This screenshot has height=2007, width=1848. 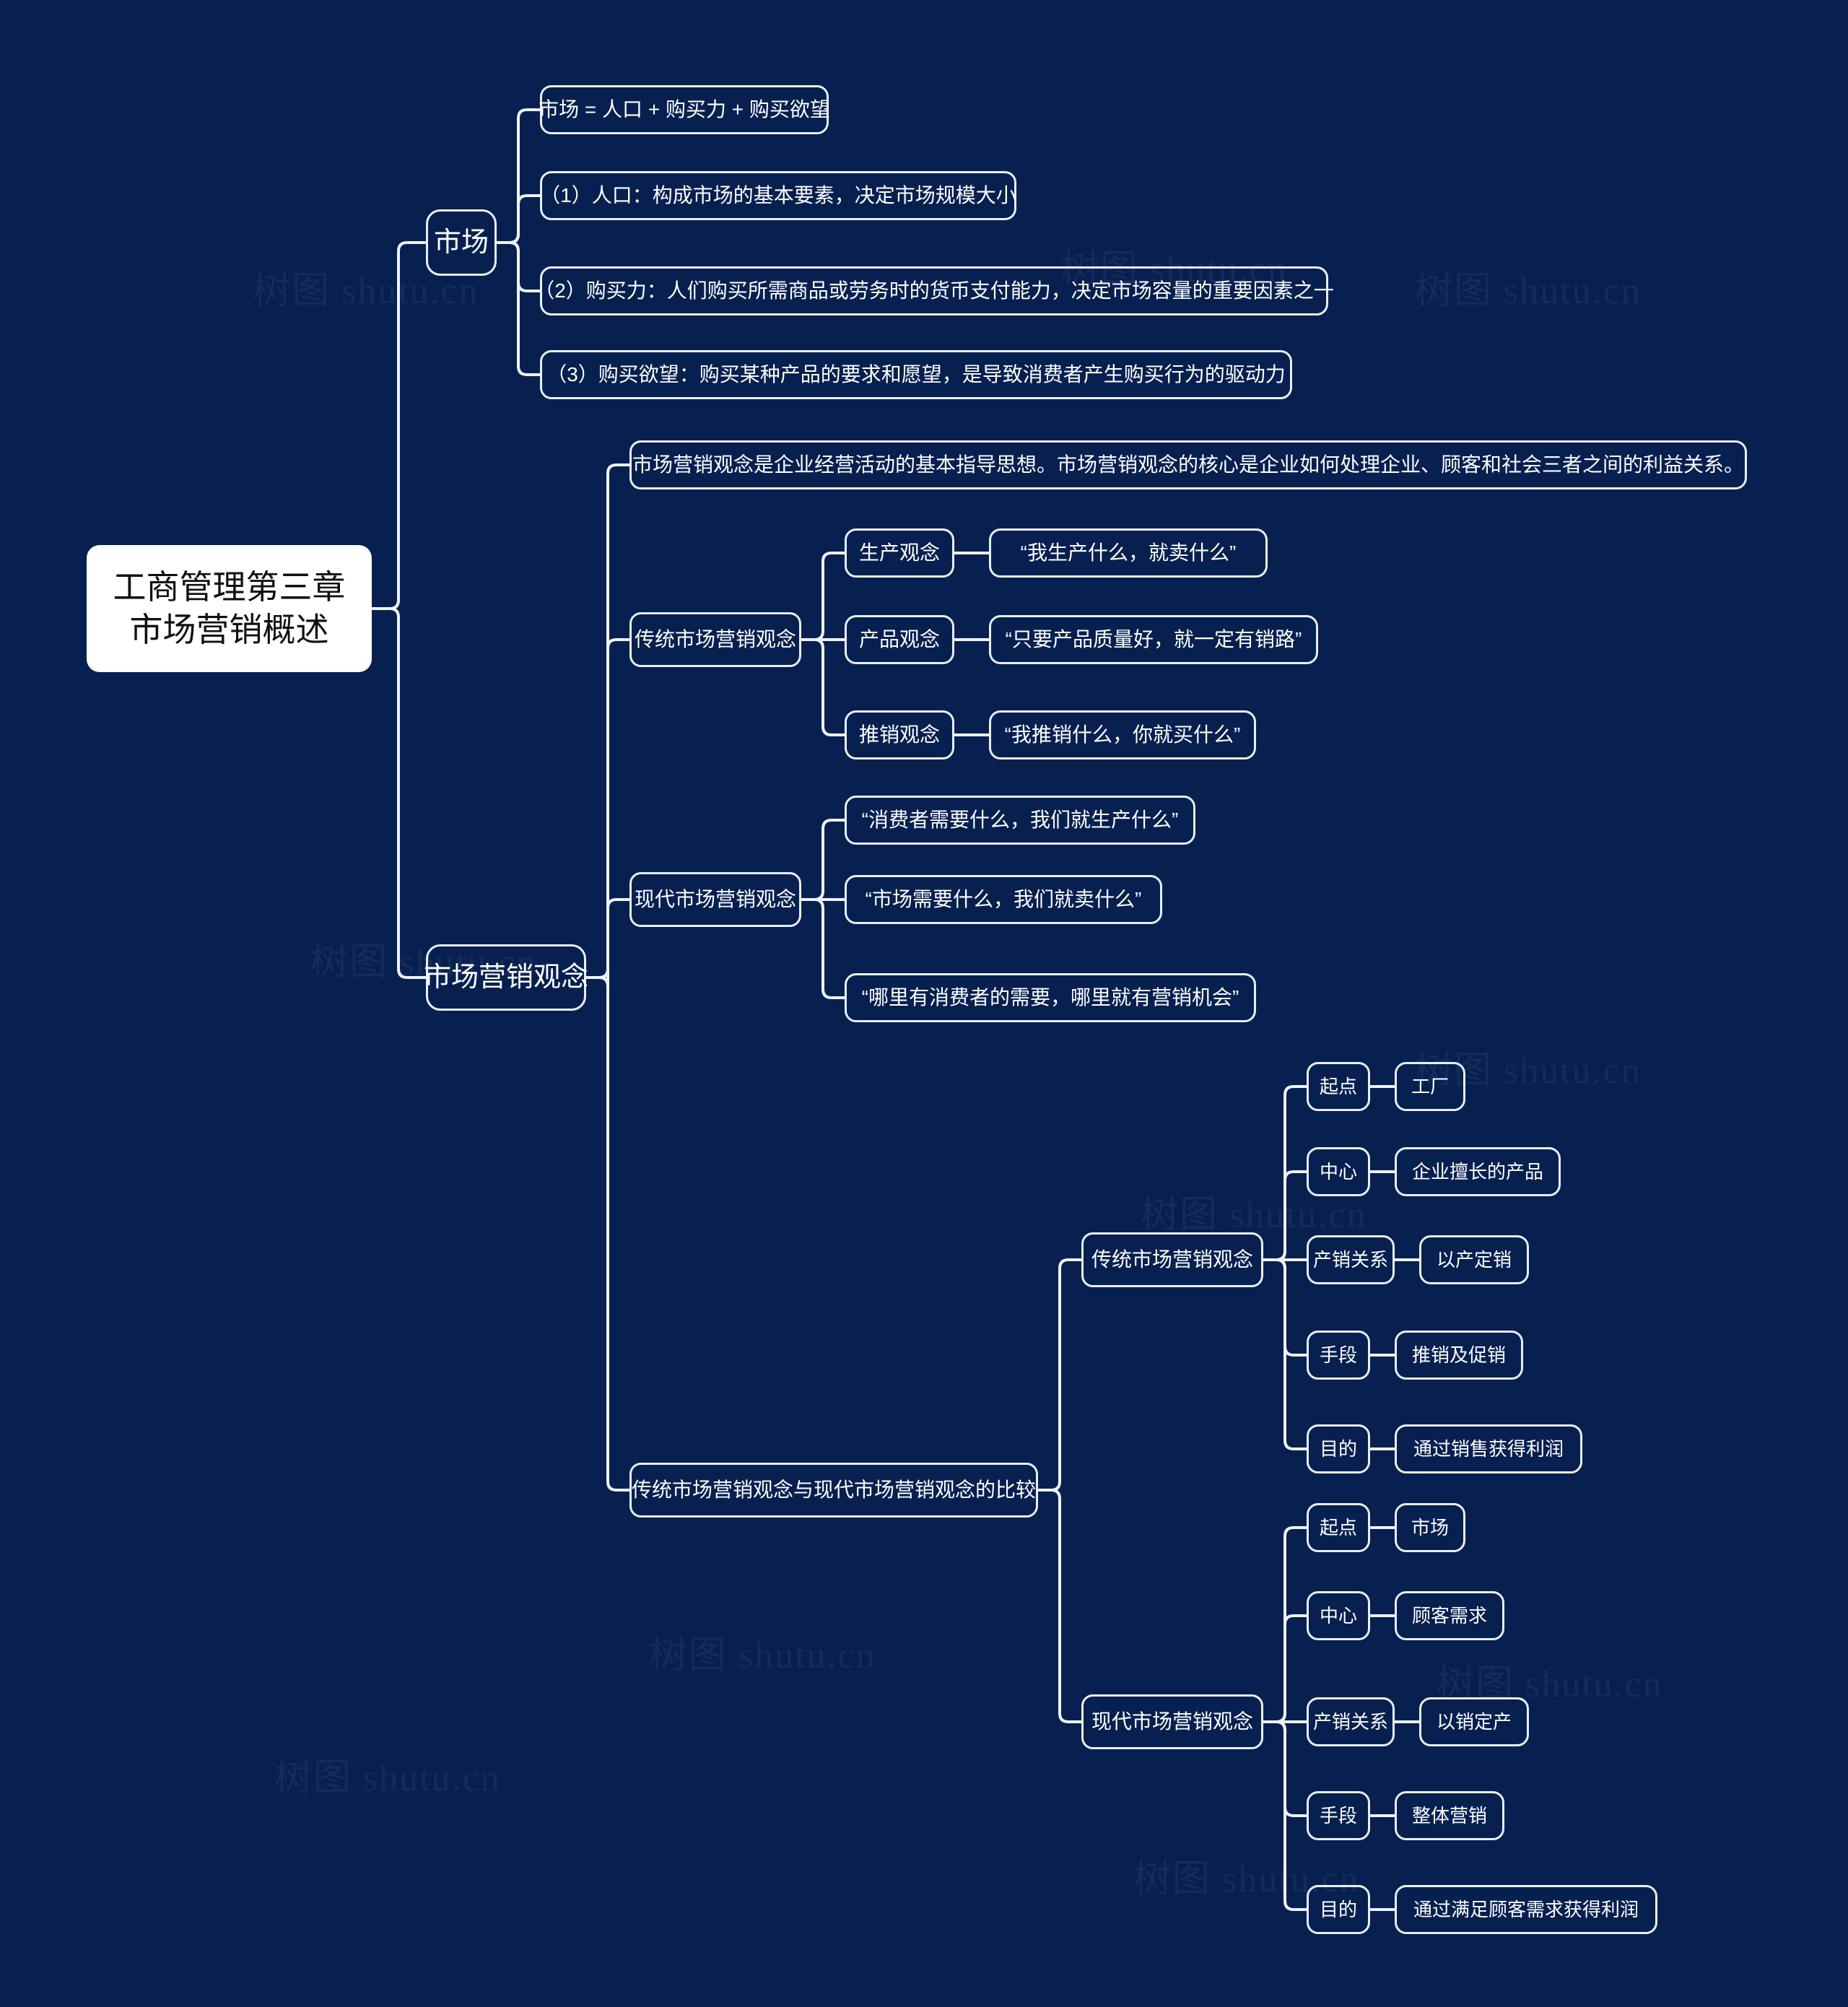 I want to click on mod-row-key-relation: 产销关系, so click(x=1351, y=1721).